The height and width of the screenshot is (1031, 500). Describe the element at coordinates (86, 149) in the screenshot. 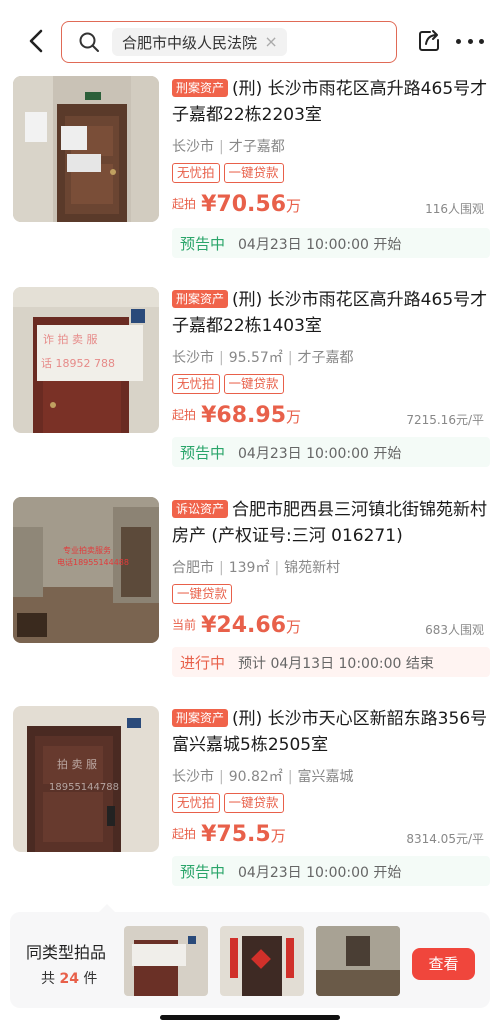

I see `listing-photo` at that location.